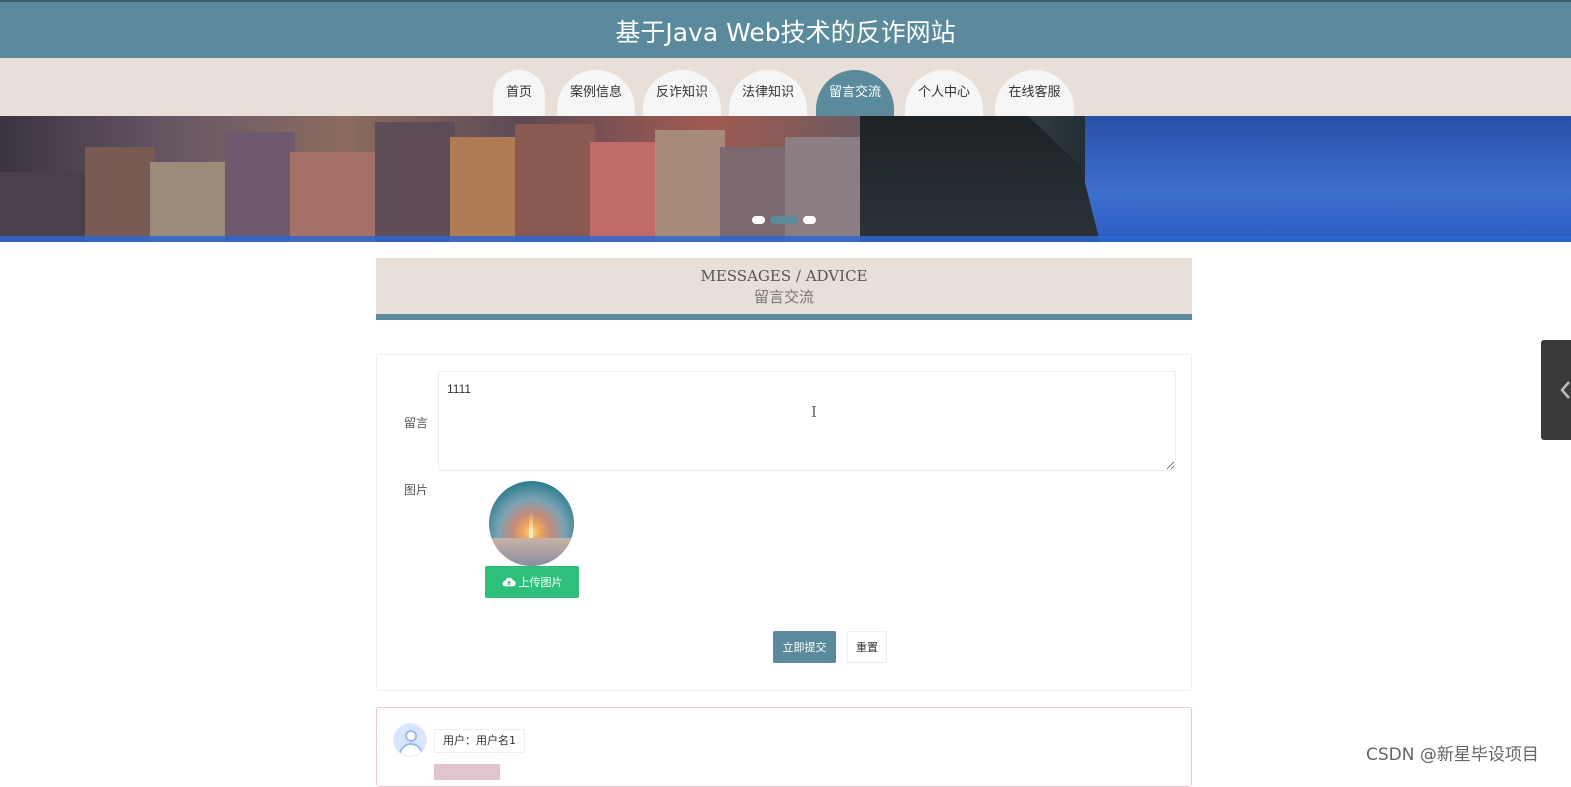 This screenshot has width=1571, height=787. Describe the element at coordinates (479, 741) in the screenshot. I see `message-user: 用户：用户名1` at that location.